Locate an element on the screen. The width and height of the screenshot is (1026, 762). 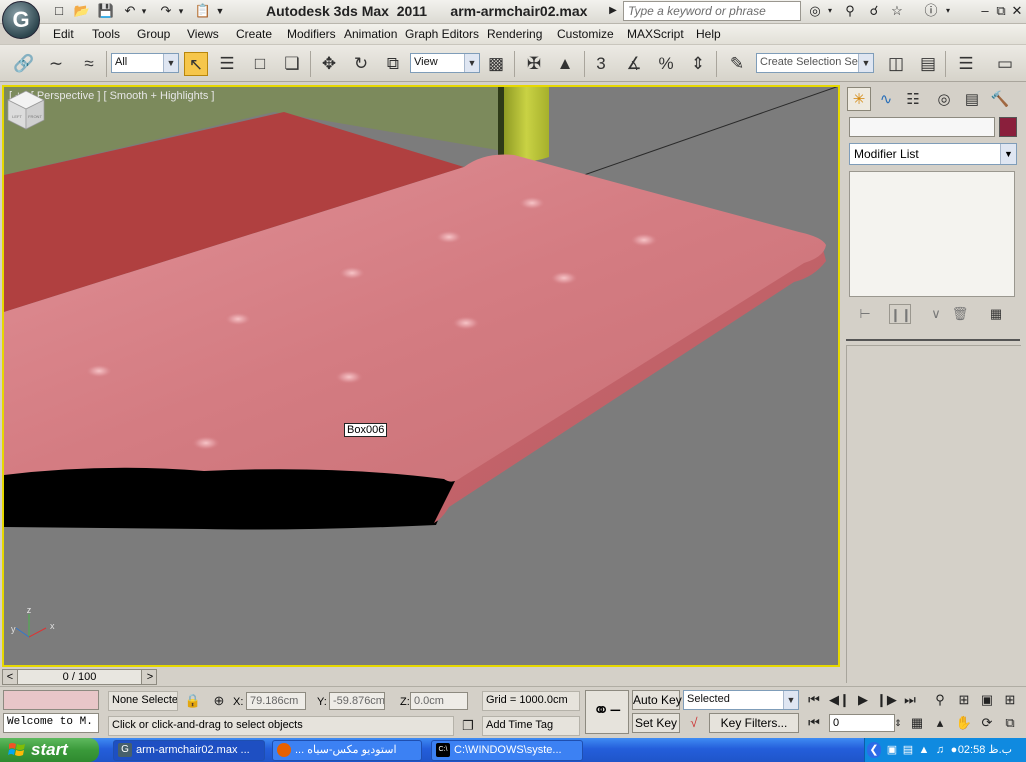
time-tag-icon: ❐ is located at coordinates (468, 726).